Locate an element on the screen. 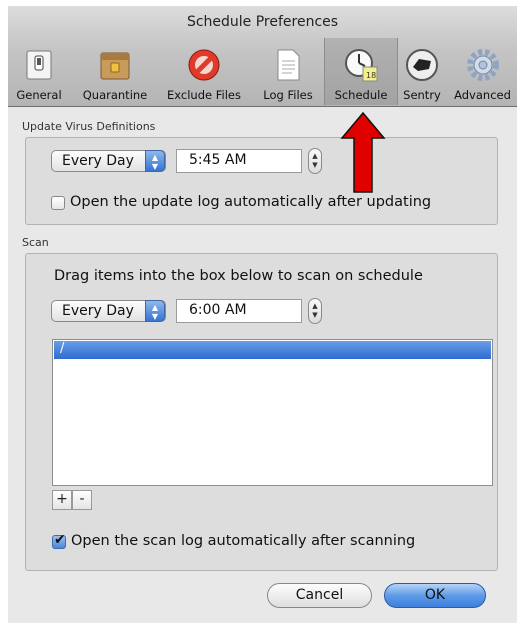 This screenshot has height=623, width=517. quarantine-box-icon is located at coordinates (115, 66).